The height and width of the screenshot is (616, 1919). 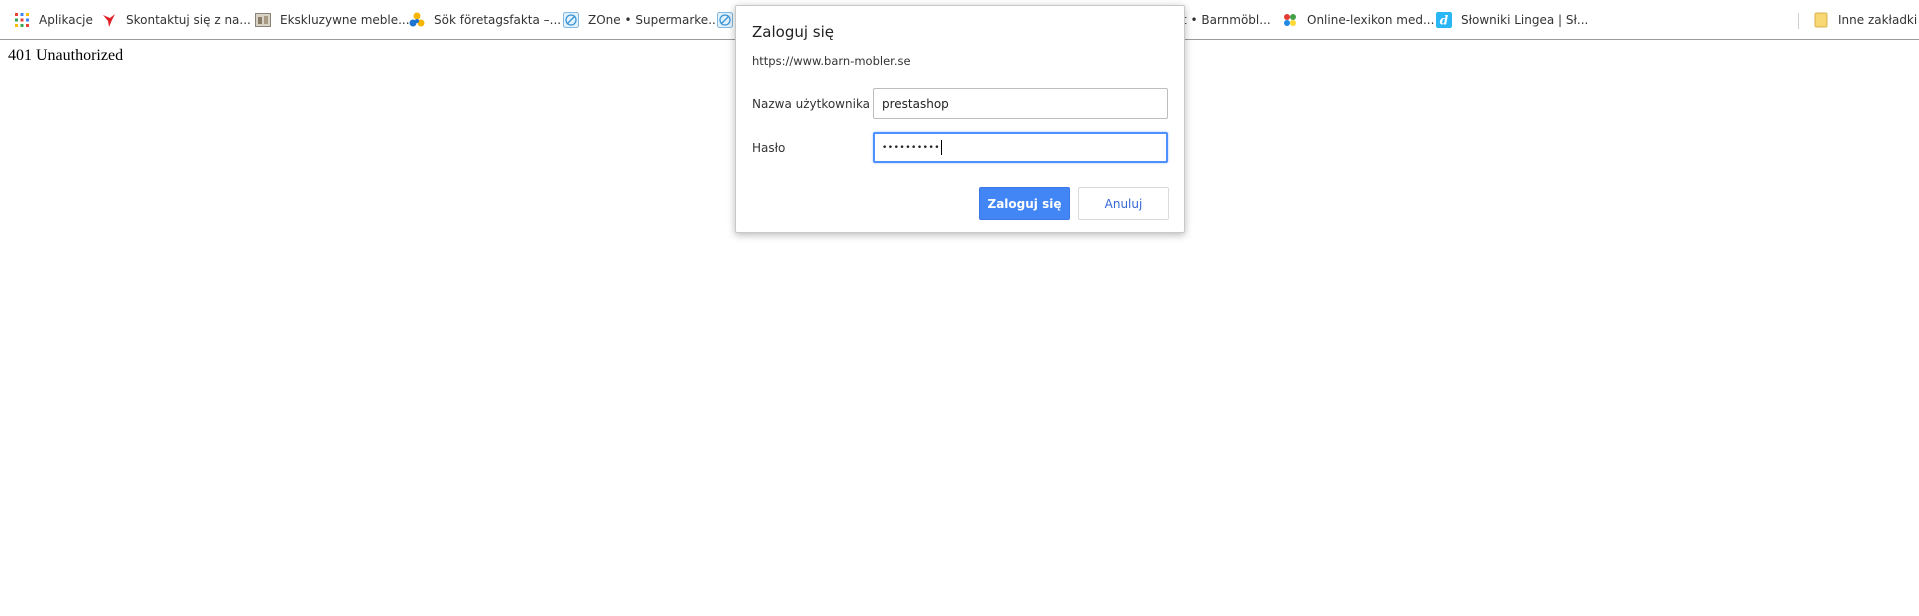 I want to click on cancel-button: Anuluj, so click(x=1123, y=203).